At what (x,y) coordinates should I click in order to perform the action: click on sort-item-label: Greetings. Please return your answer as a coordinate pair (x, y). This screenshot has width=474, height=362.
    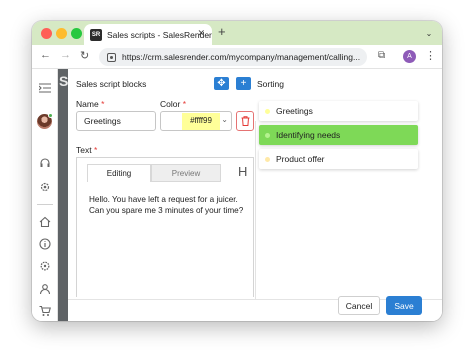
    Looking at the image, I should click on (294, 111).